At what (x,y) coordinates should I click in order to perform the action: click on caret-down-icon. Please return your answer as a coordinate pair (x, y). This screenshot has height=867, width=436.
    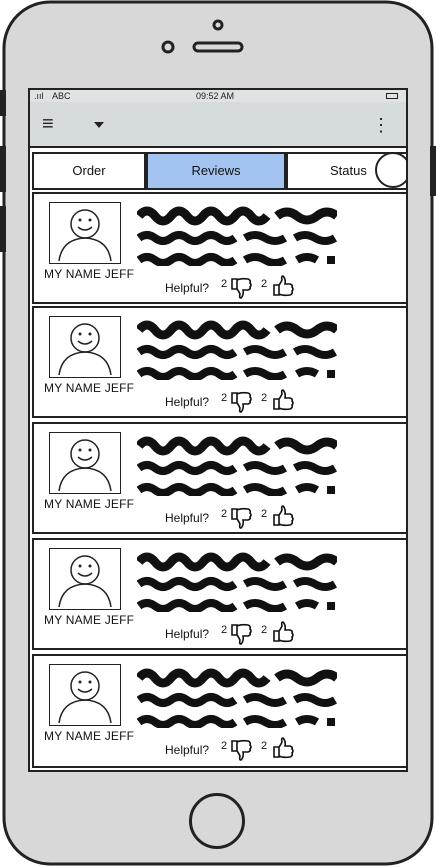
    Looking at the image, I should click on (99, 125).